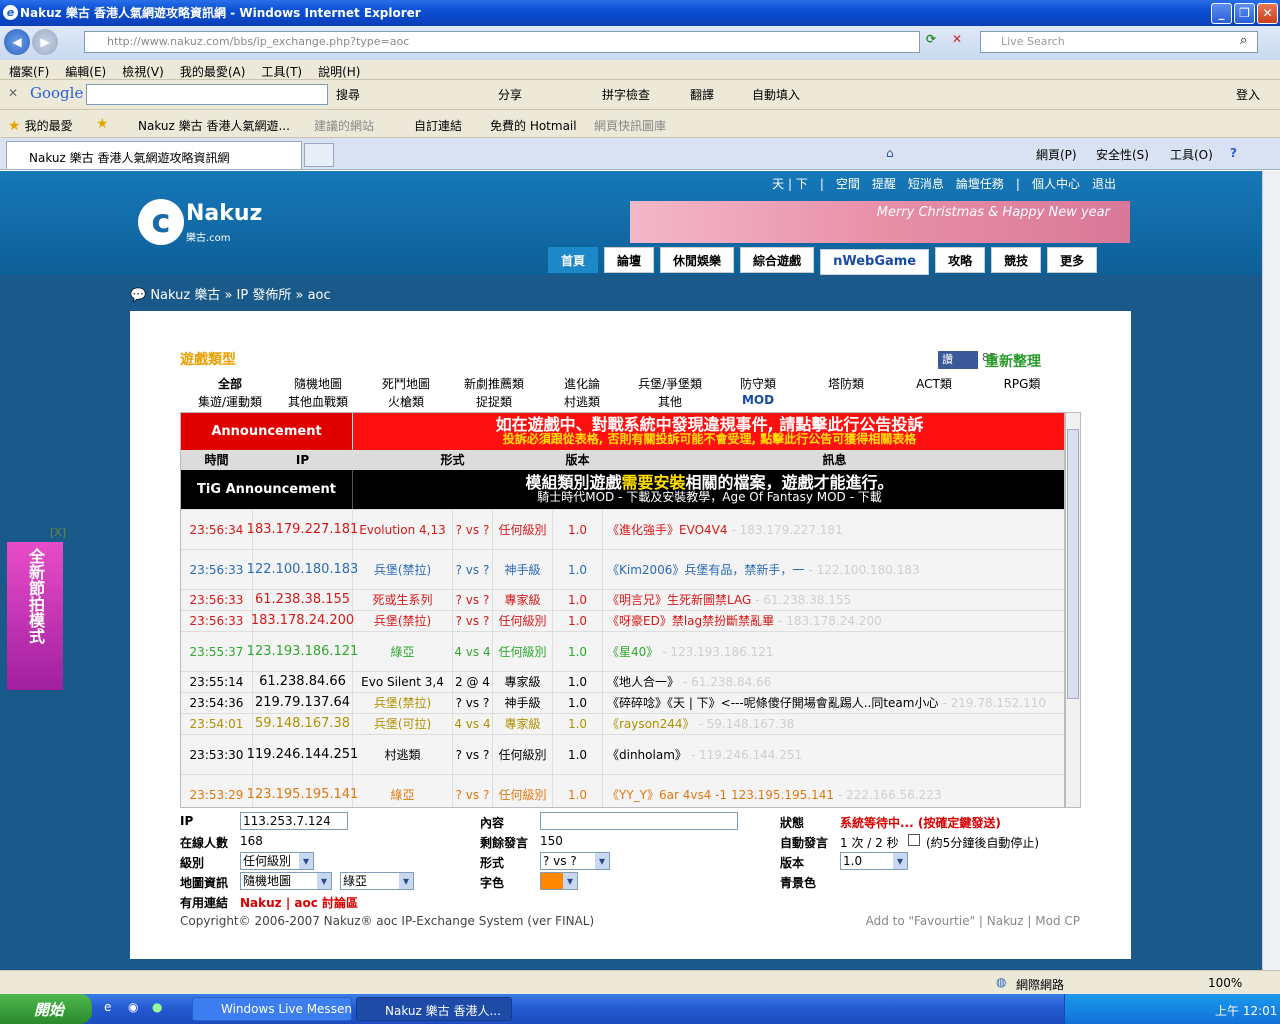  I want to click on game-type-row2-4: 村逃類, so click(582, 401).